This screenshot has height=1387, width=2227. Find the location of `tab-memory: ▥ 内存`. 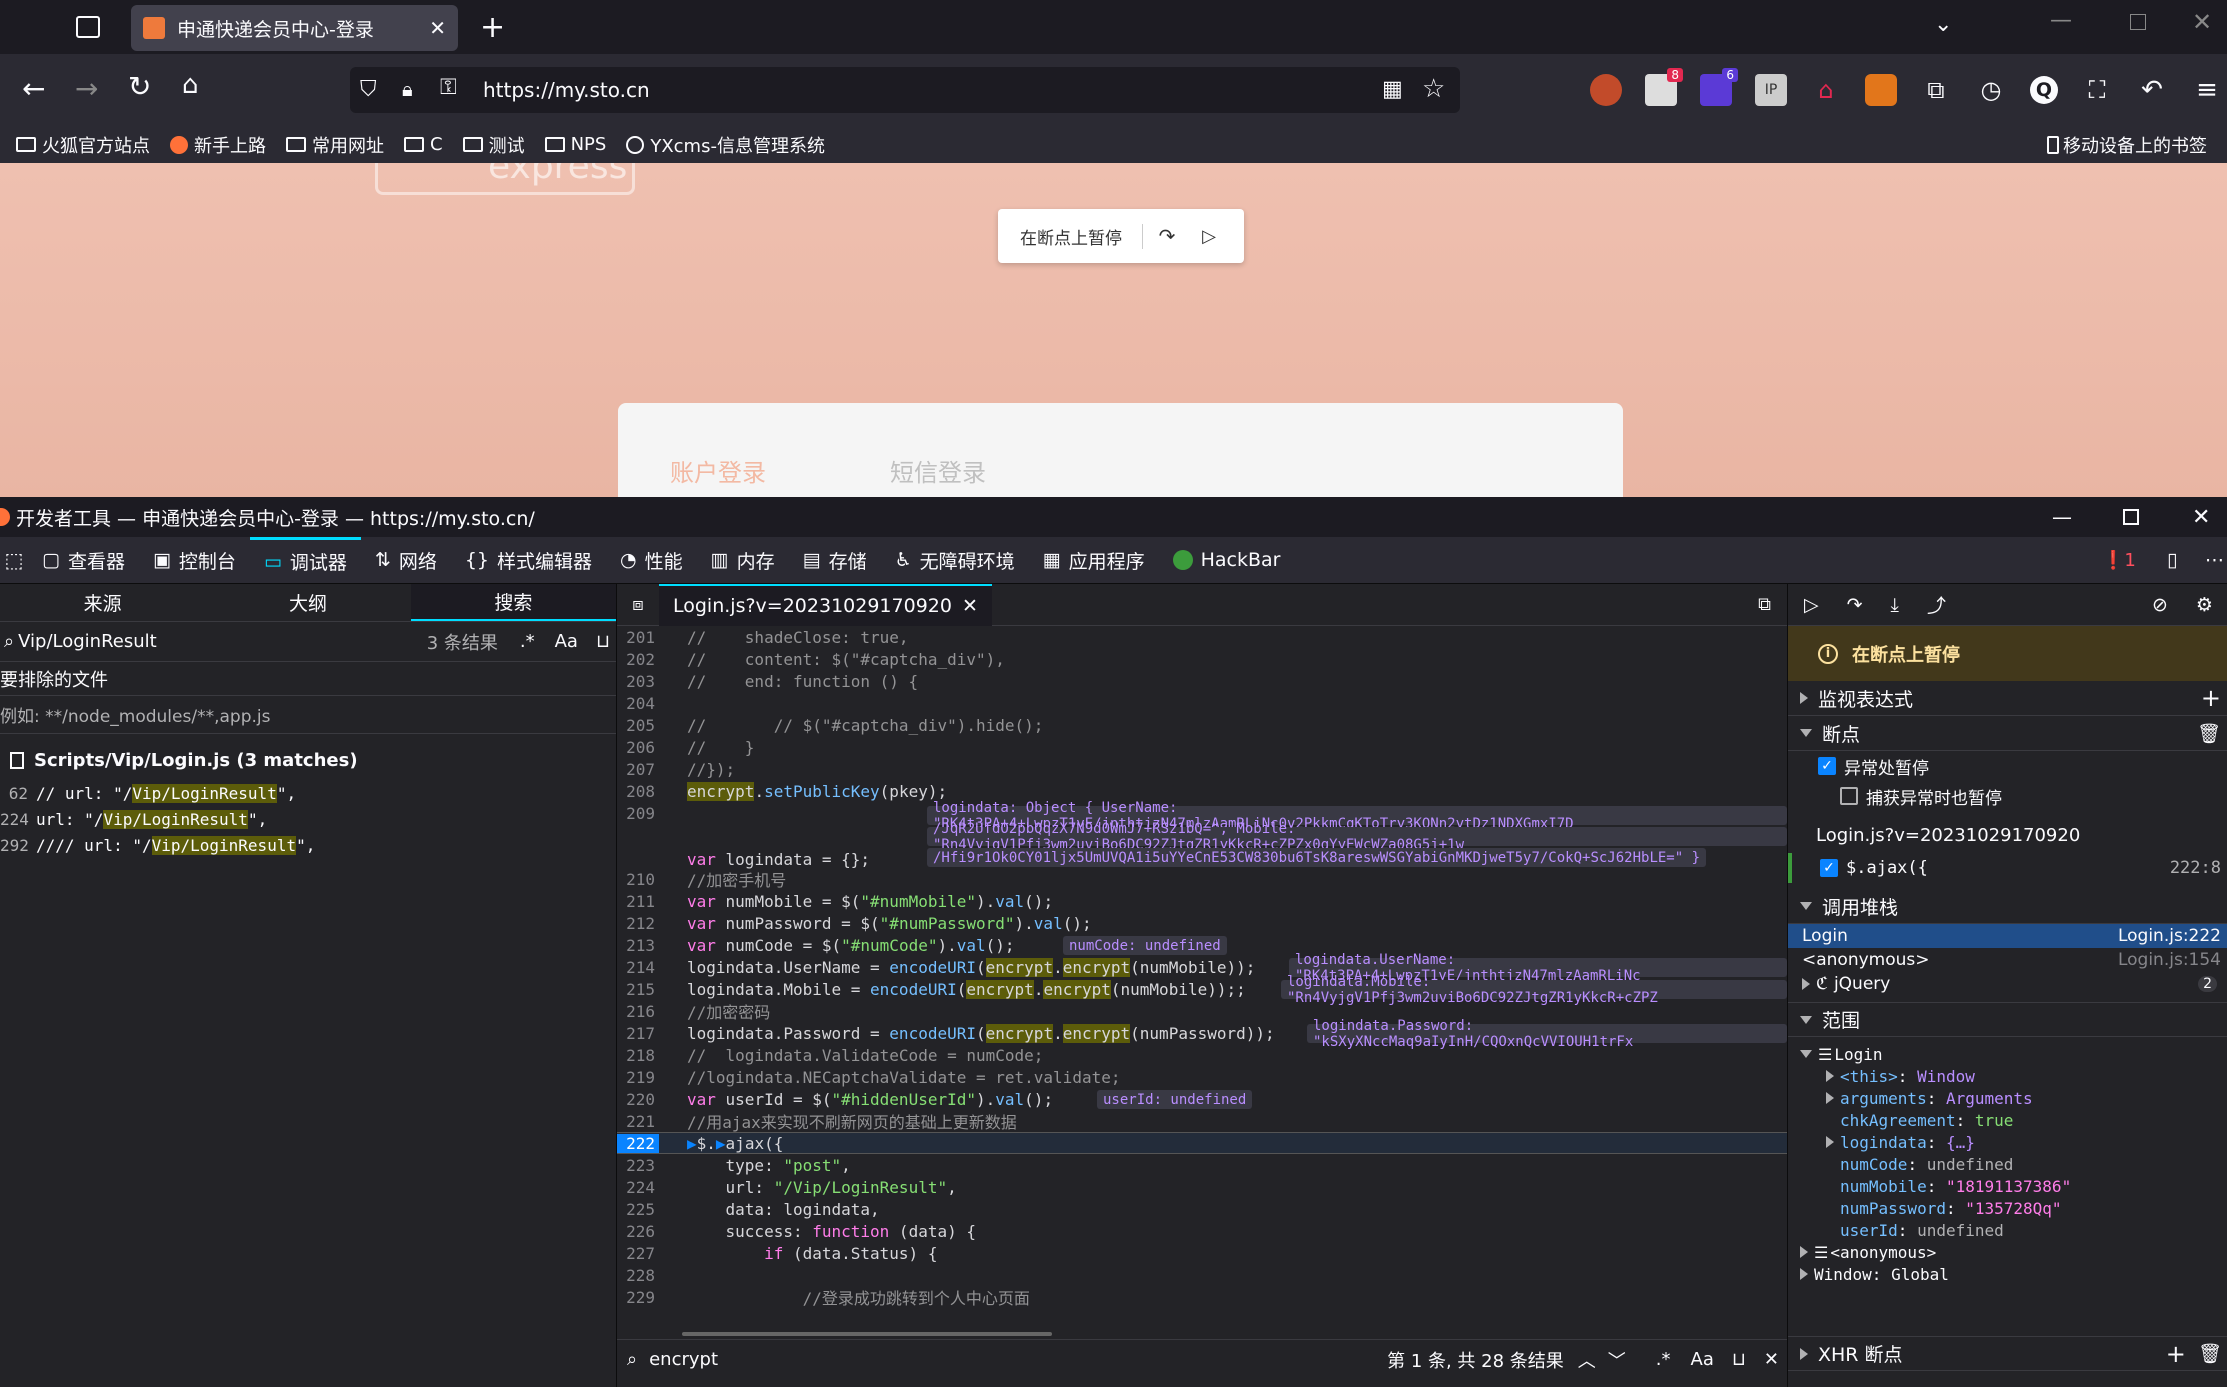

tab-memory: ▥ 内存 is located at coordinates (743, 560).